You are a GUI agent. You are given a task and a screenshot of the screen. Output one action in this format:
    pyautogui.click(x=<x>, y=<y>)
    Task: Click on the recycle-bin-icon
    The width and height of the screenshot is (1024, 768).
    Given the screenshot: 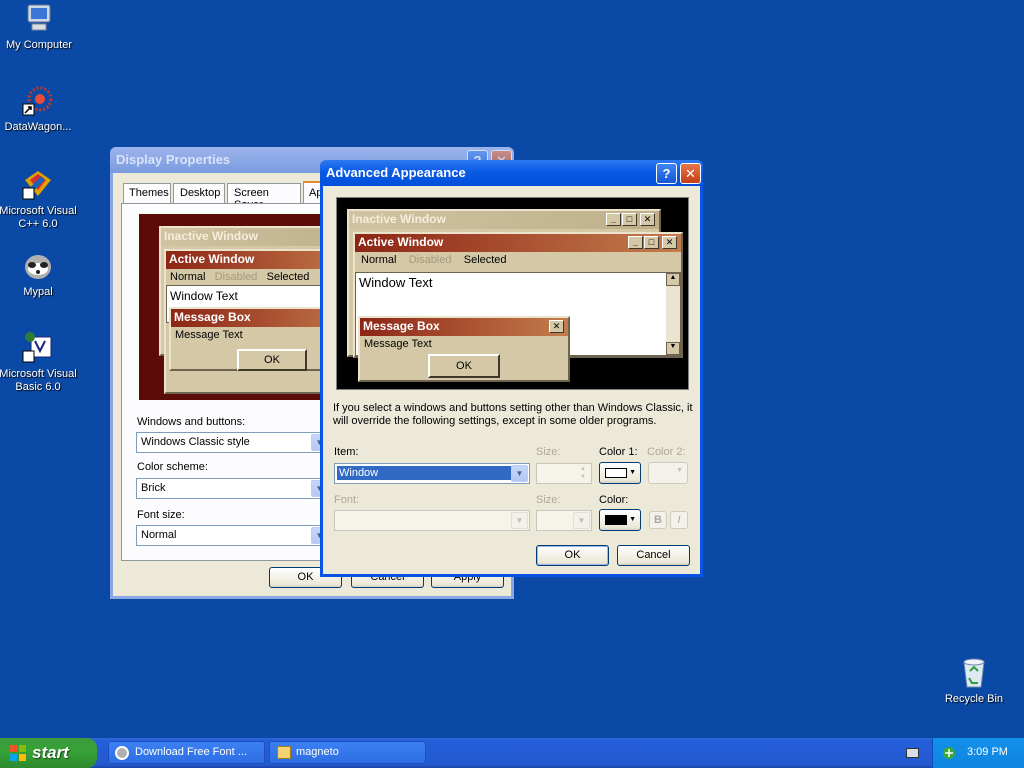 What is the action you would take?
    pyautogui.click(x=974, y=673)
    